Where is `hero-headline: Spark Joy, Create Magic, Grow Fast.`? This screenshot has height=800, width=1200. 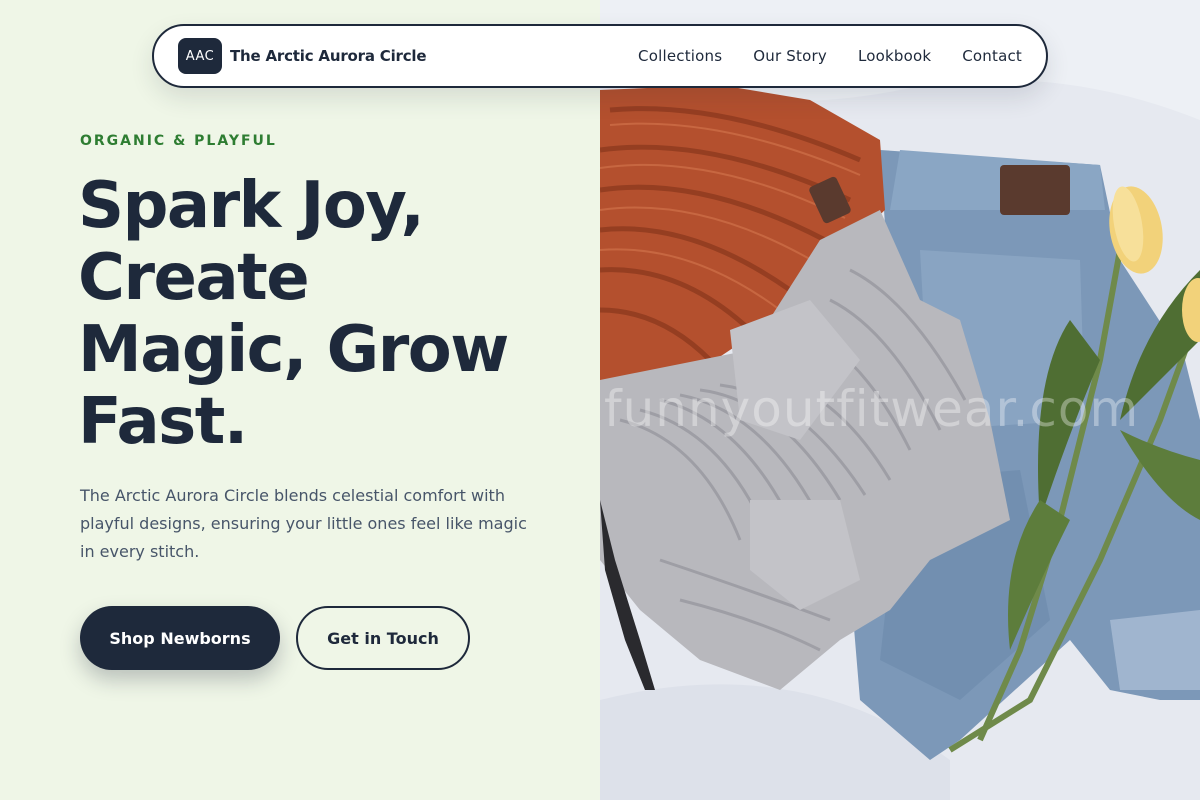 hero-headline: Spark Joy, Create Magic, Grow Fast. is located at coordinates (318, 314).